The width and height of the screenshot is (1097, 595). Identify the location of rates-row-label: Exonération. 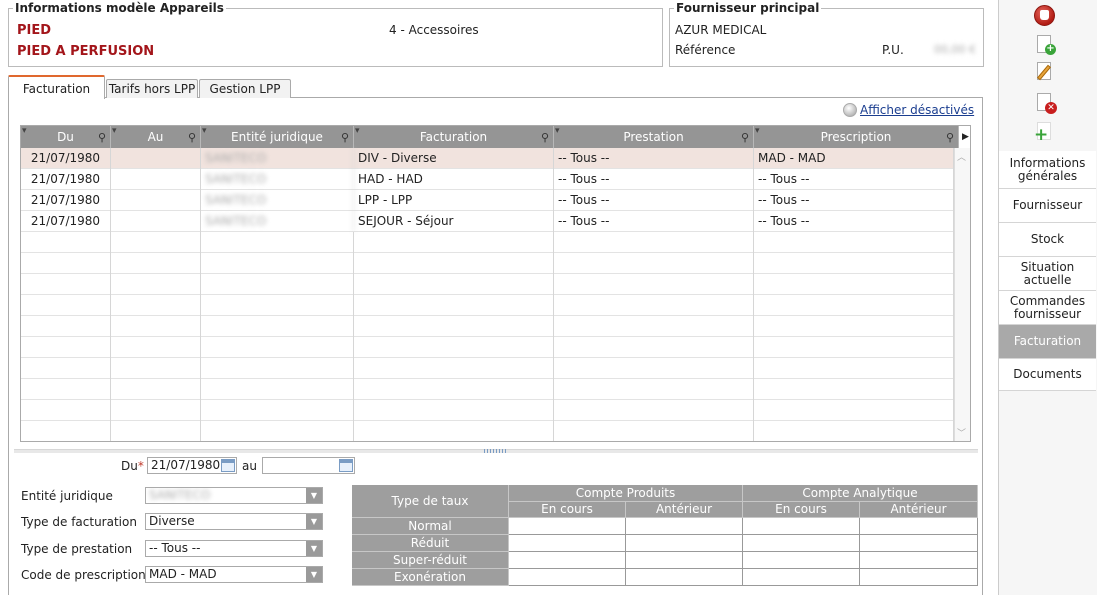
(430, 577).